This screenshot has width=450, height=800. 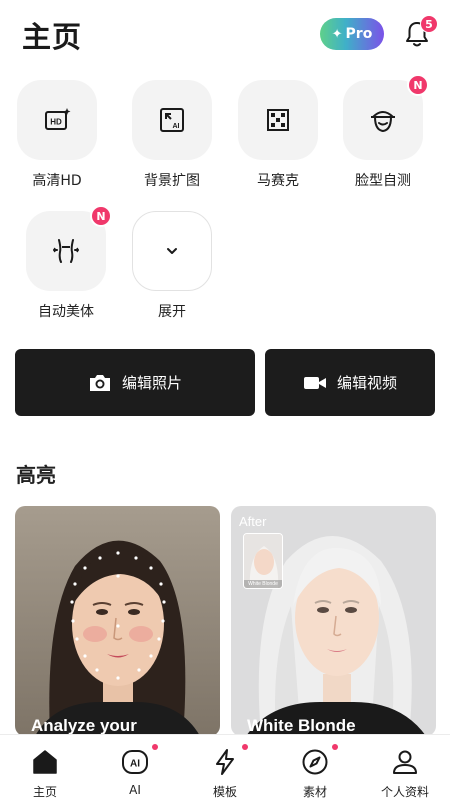 I want to click on card-title: Analyze your, so click(x=84, y=725).